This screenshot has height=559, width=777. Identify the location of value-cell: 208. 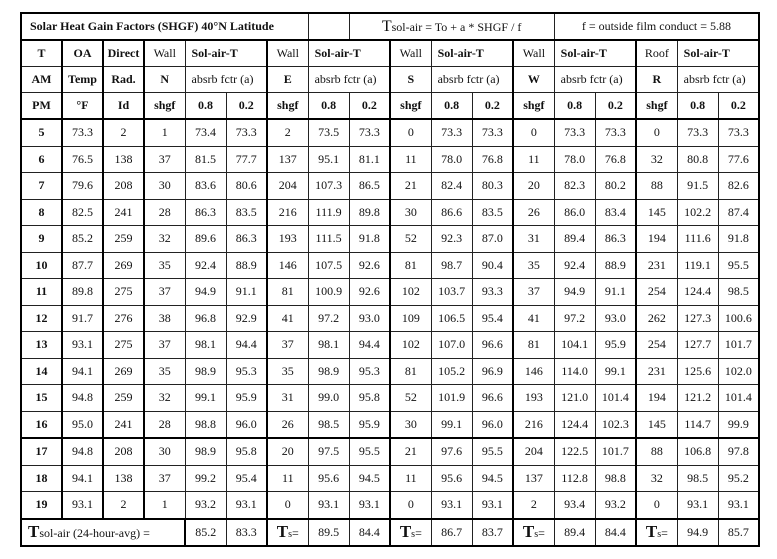
(123, 186).